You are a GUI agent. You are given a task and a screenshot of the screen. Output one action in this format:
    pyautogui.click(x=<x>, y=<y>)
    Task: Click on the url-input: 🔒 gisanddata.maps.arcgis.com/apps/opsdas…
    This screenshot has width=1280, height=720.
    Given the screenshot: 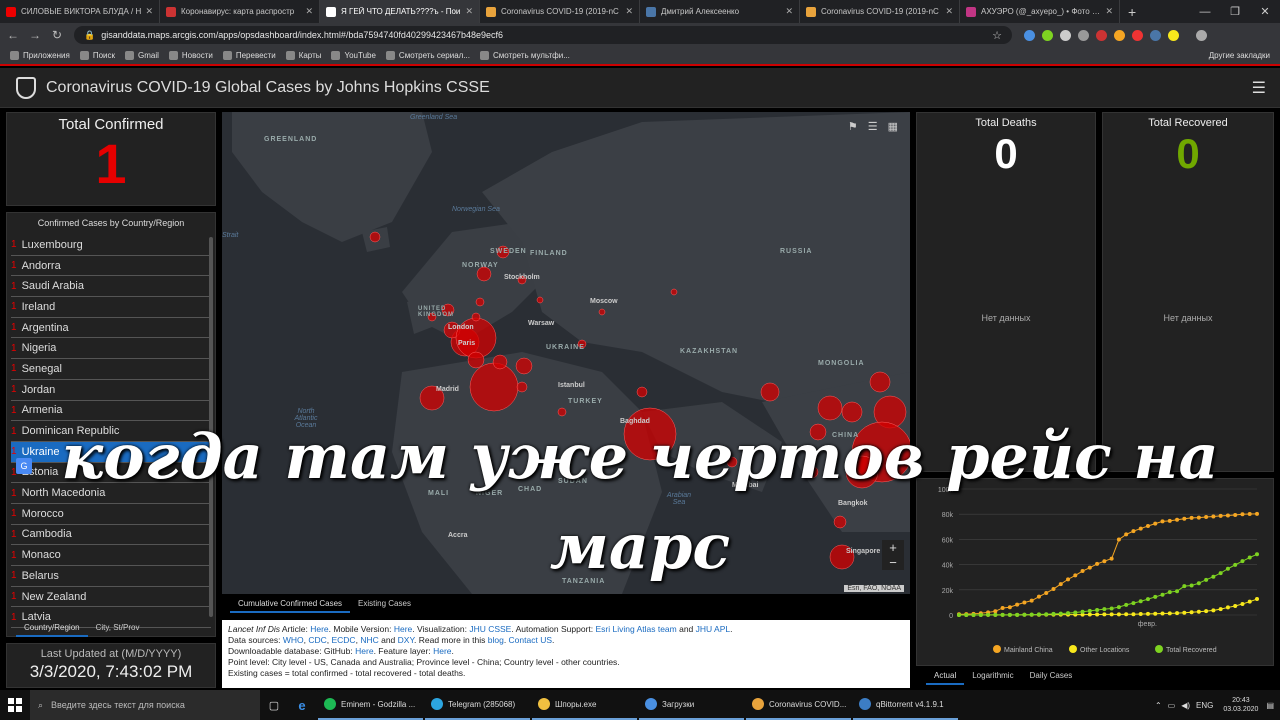 What is the action you would take?
    pyautogui.click(x=543, y=35)
    